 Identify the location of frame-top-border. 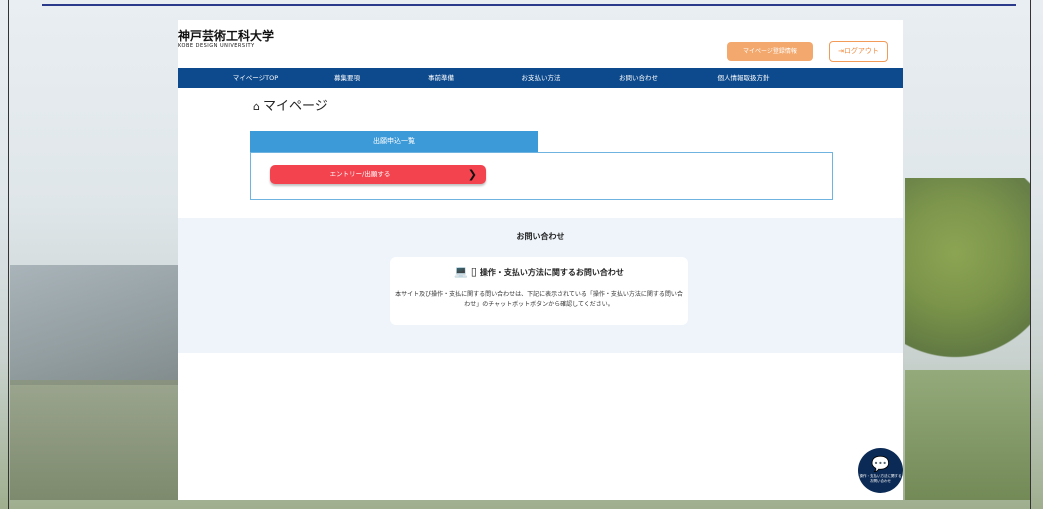
(529, 5).